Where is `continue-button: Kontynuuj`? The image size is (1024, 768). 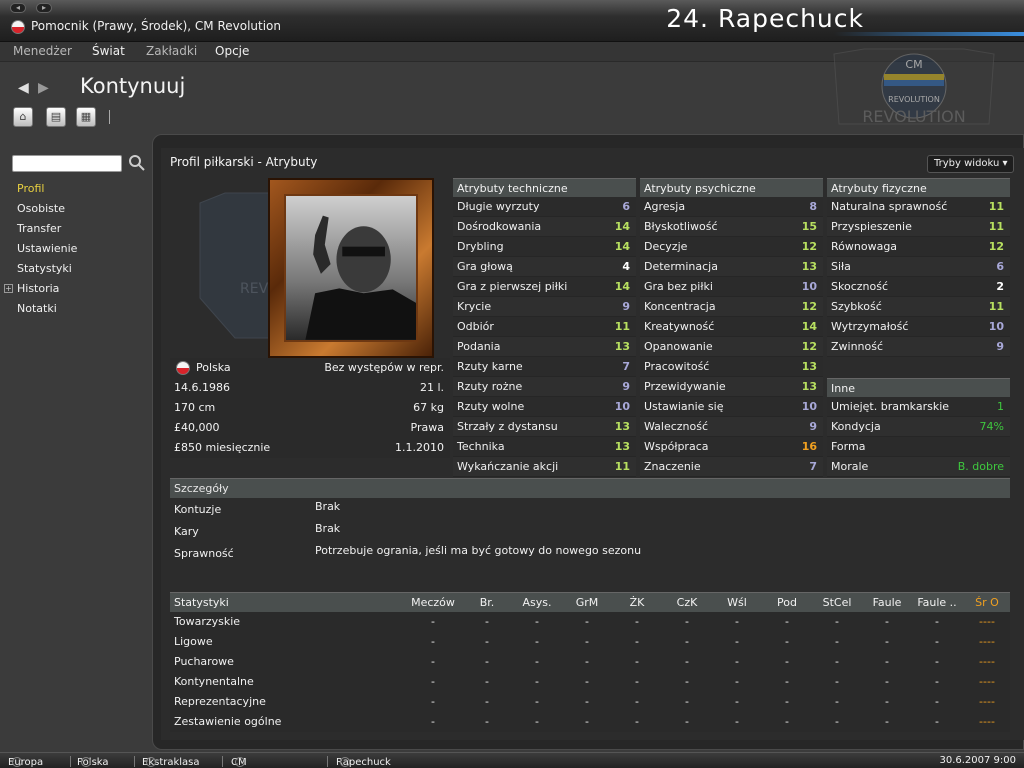 continue-button: Kontynuuj is located at coordinates (132, 86).